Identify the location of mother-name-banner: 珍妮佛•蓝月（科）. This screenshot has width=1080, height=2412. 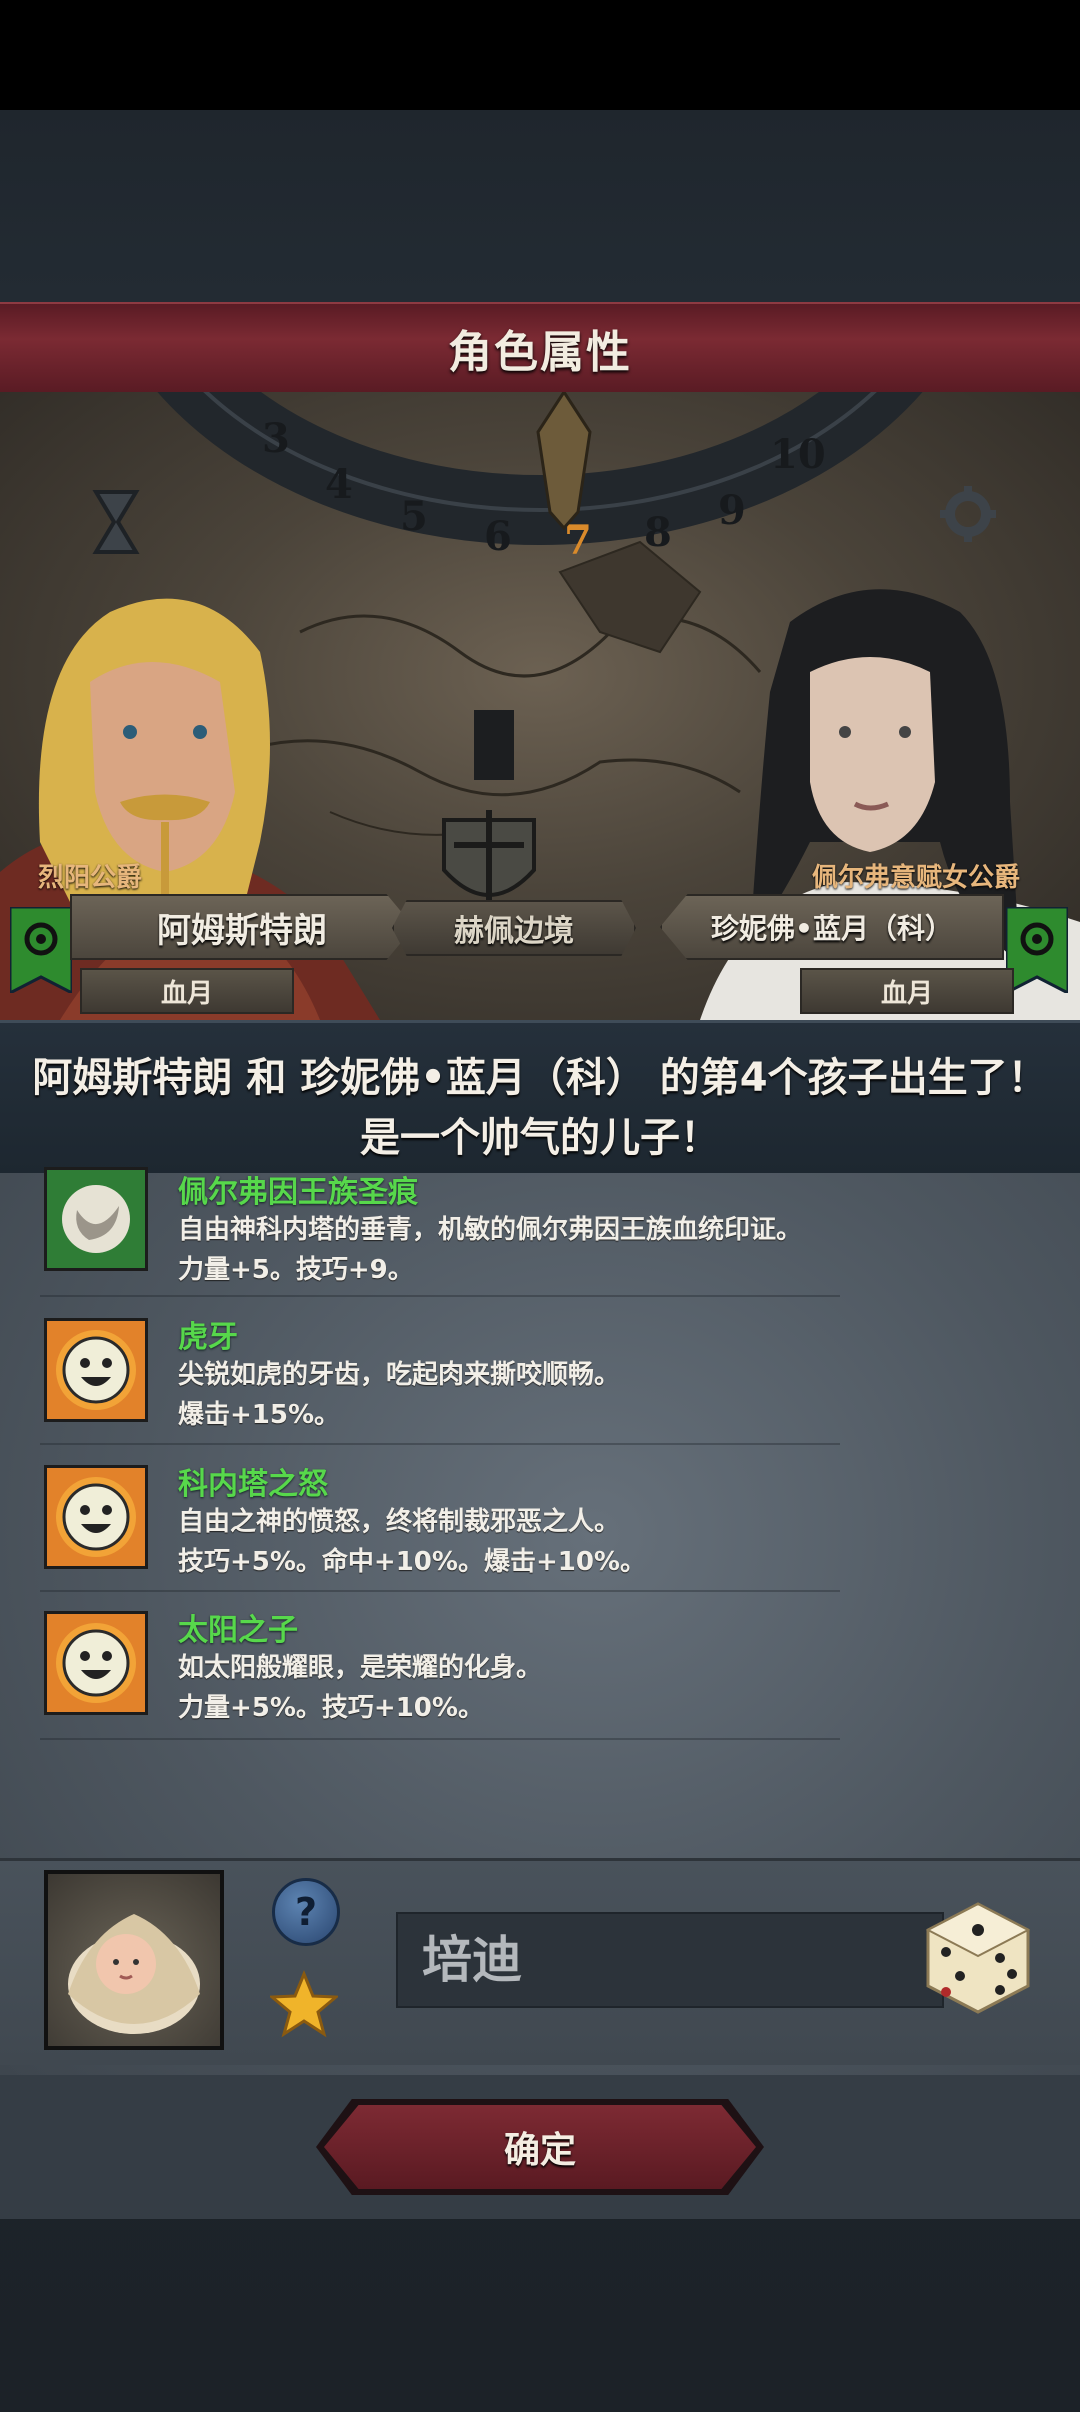
(832, 927).